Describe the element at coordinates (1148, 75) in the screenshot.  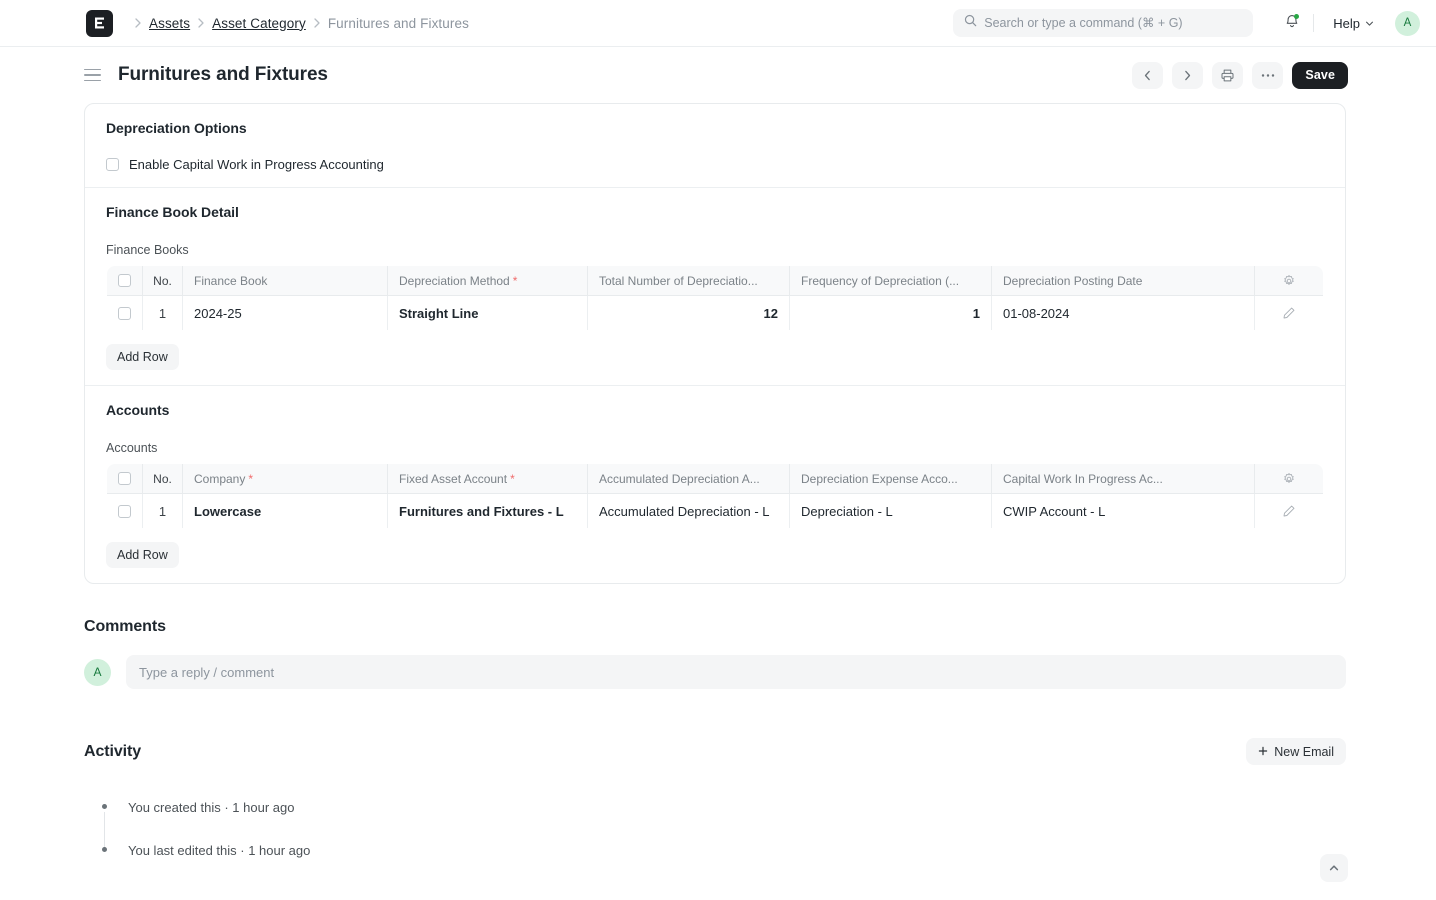
I see `prev-document-button` at that location.